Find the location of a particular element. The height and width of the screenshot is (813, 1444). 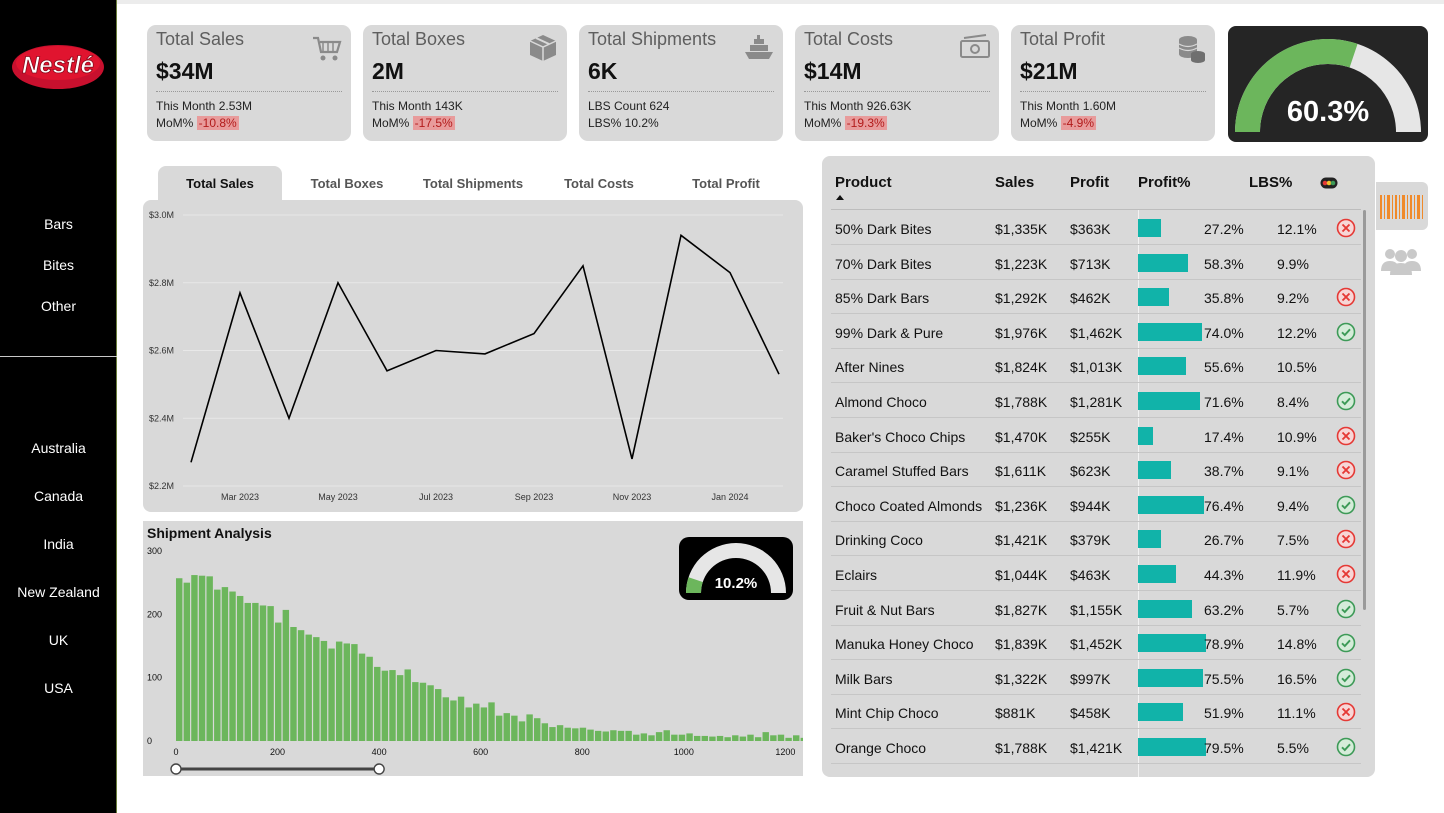

sidebar-item-usa: USA is located at coordinates (58, 688).